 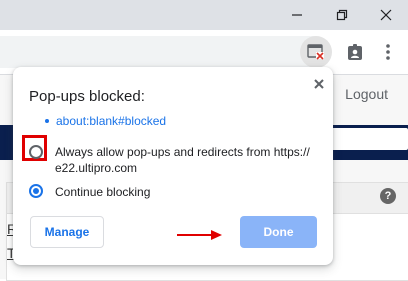 I want to click on browser-titlebar, so click(x=204, y=15).